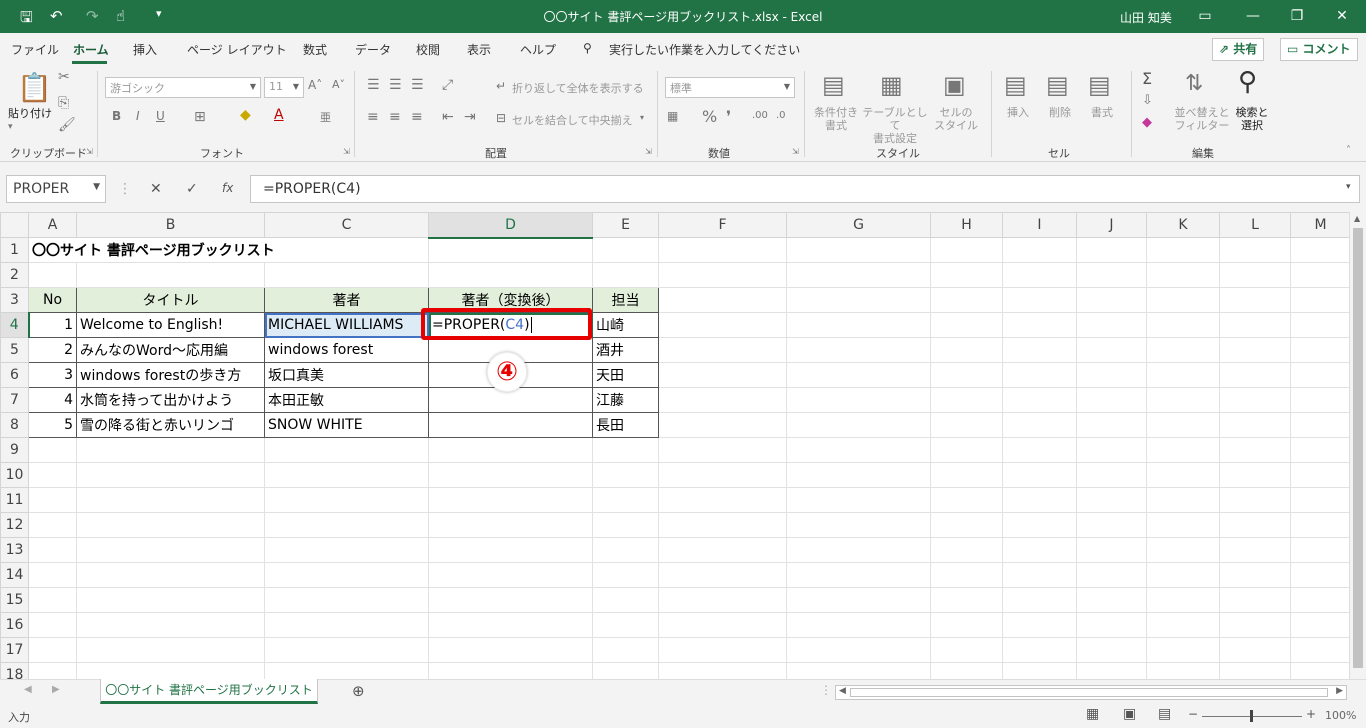 The height and width of the screenshot is (728, 1366). Describe the element at coordinates (1357, 445) in the screenshot. I see `vertical-scrollbar: ▲` at that location.